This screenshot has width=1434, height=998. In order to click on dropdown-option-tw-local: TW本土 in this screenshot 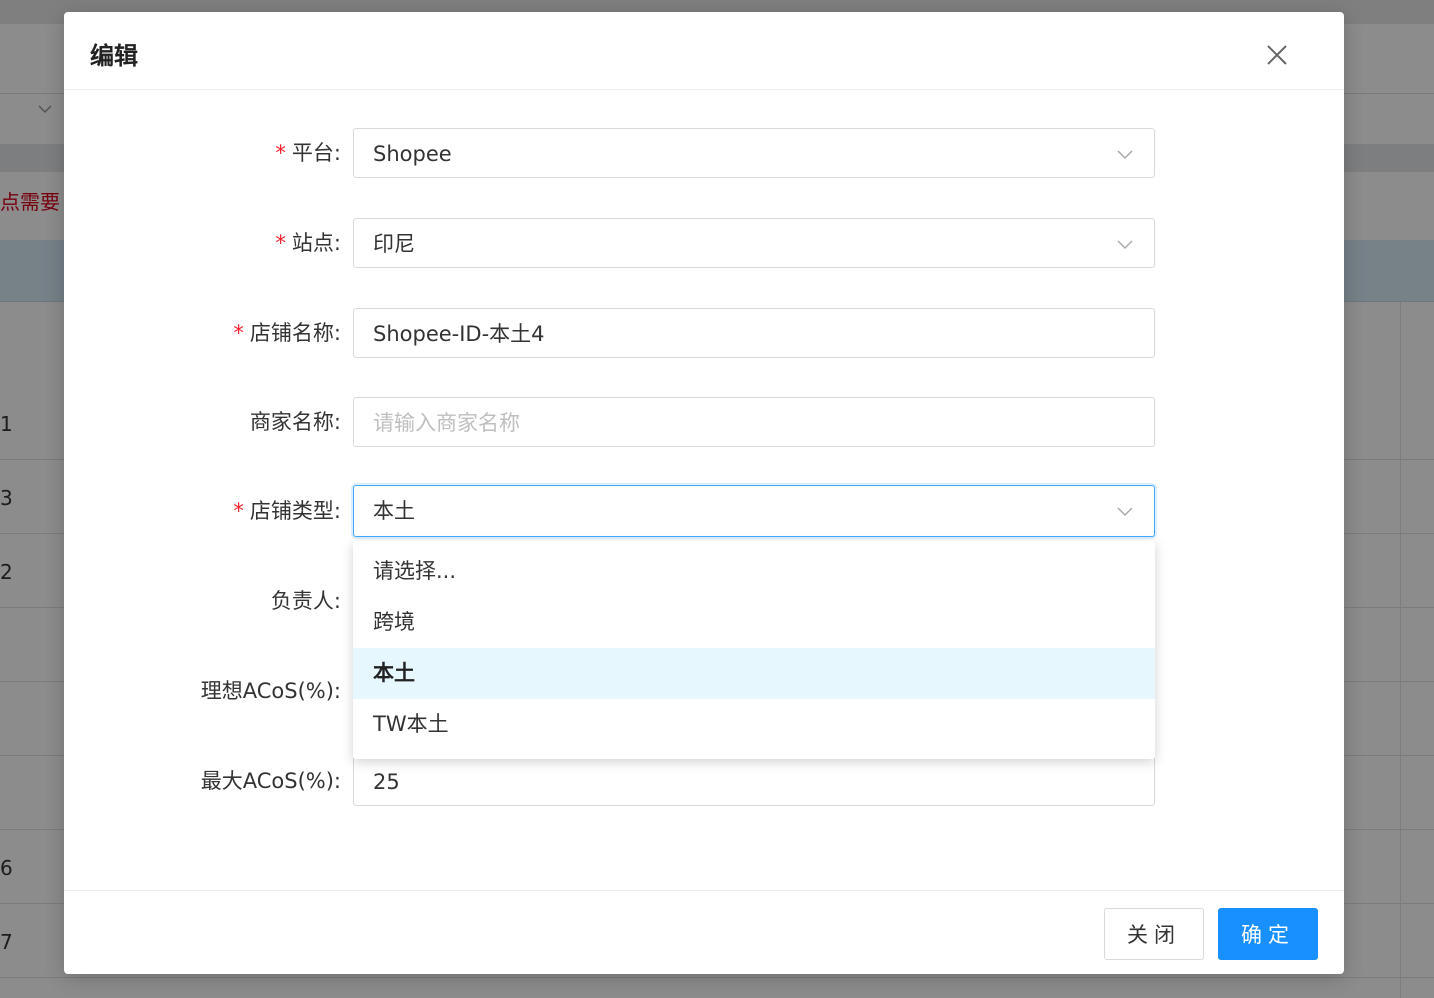, I will do `click(754, 724)`.